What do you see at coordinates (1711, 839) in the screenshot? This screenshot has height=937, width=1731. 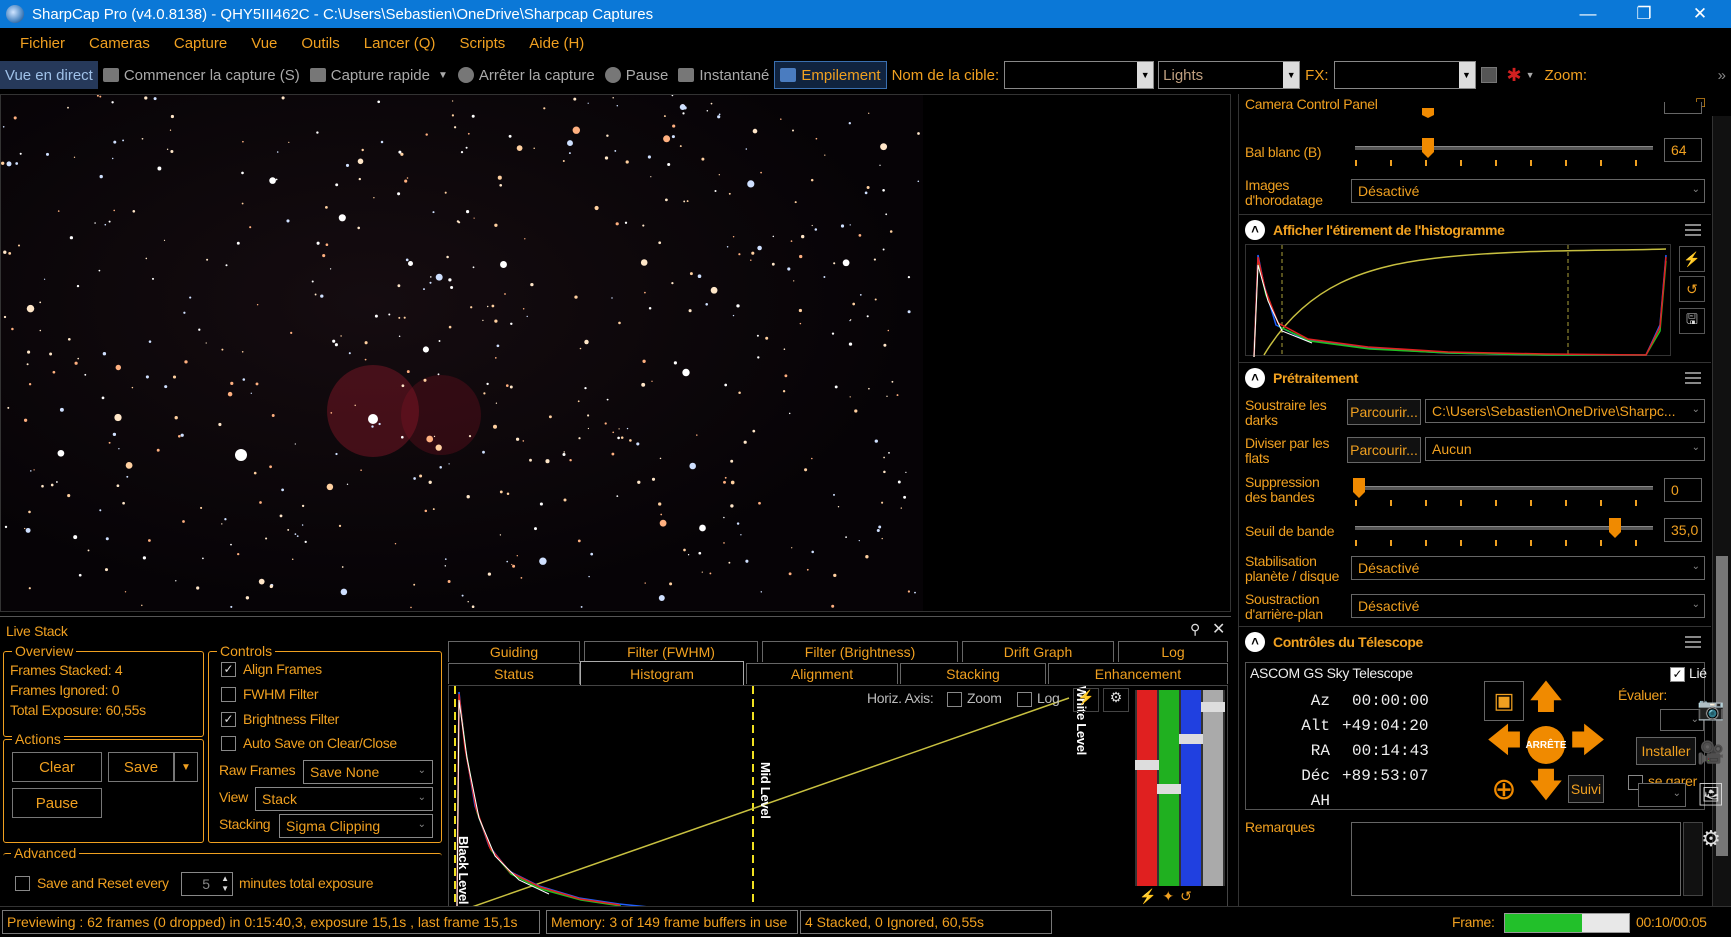 I see `gear-icon: ⚙` at bounding box center [1711, 839].